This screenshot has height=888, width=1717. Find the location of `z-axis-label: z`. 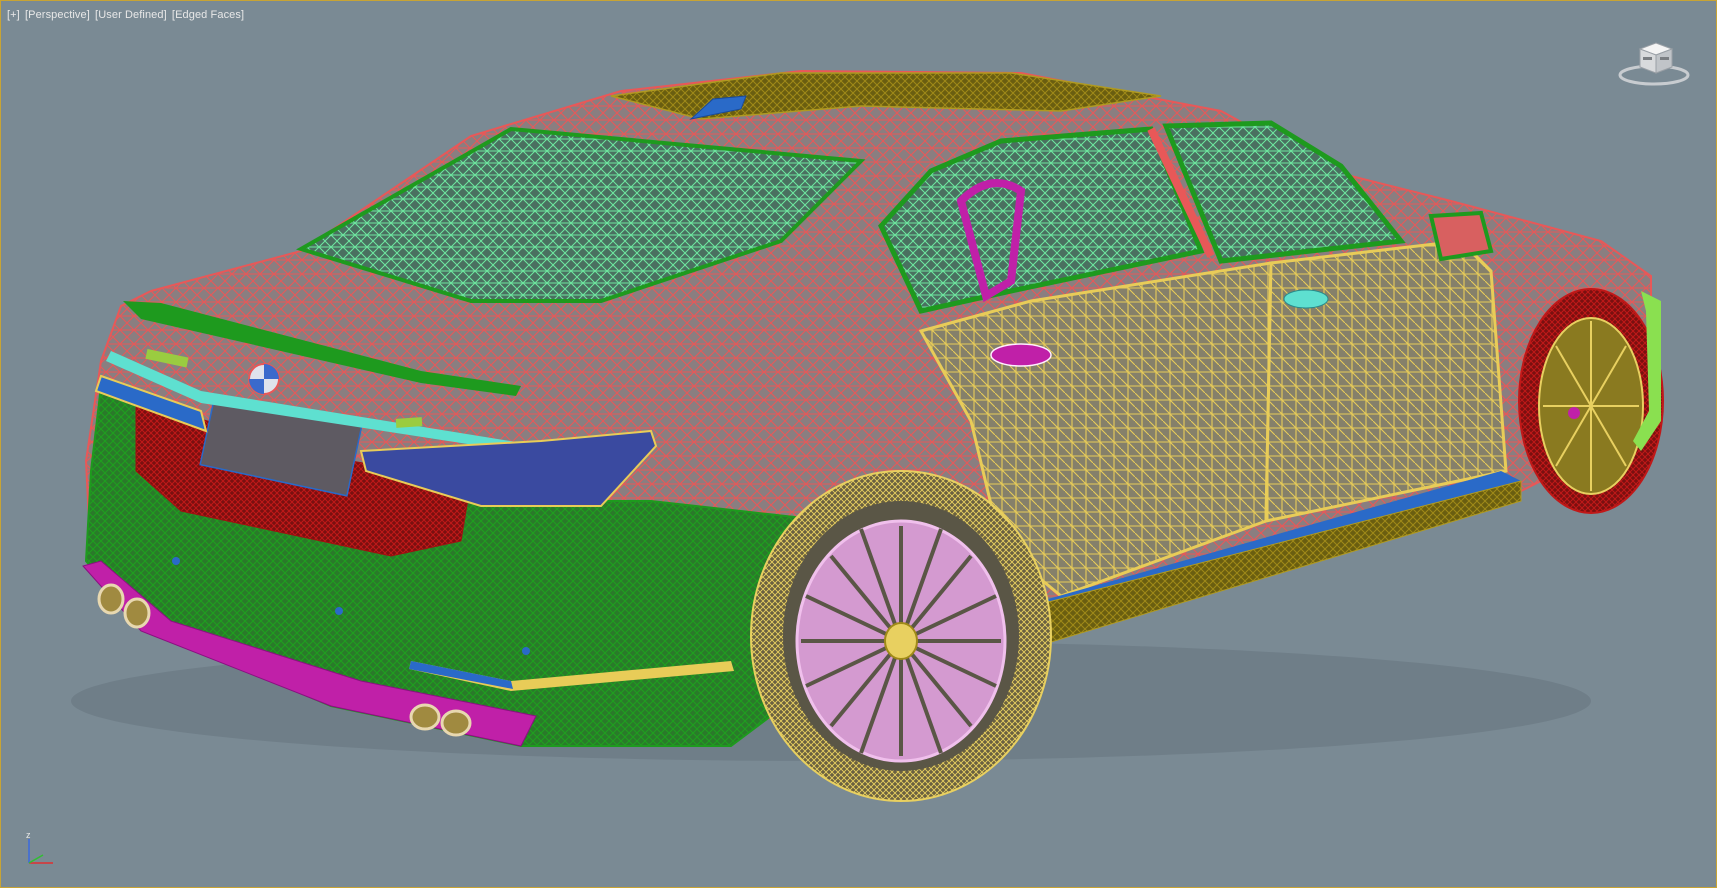

z-axis-label: z is located at coordinates (28, 835).